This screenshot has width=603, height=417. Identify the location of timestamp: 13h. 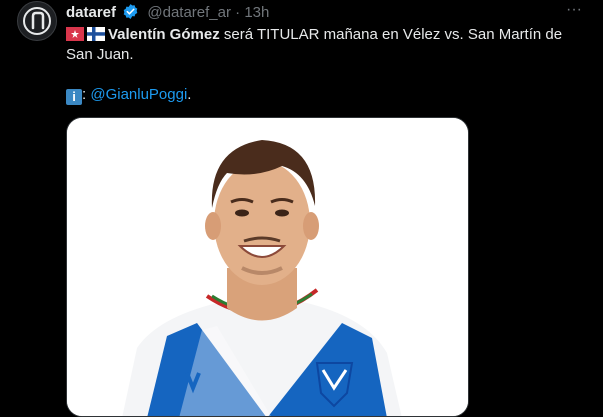
(256, 12).